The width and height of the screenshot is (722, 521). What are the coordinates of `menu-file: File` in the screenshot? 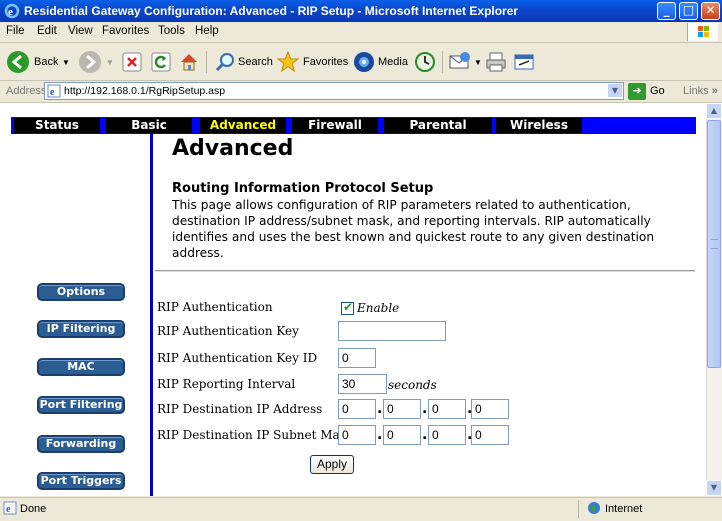 It's located at (15, 31).